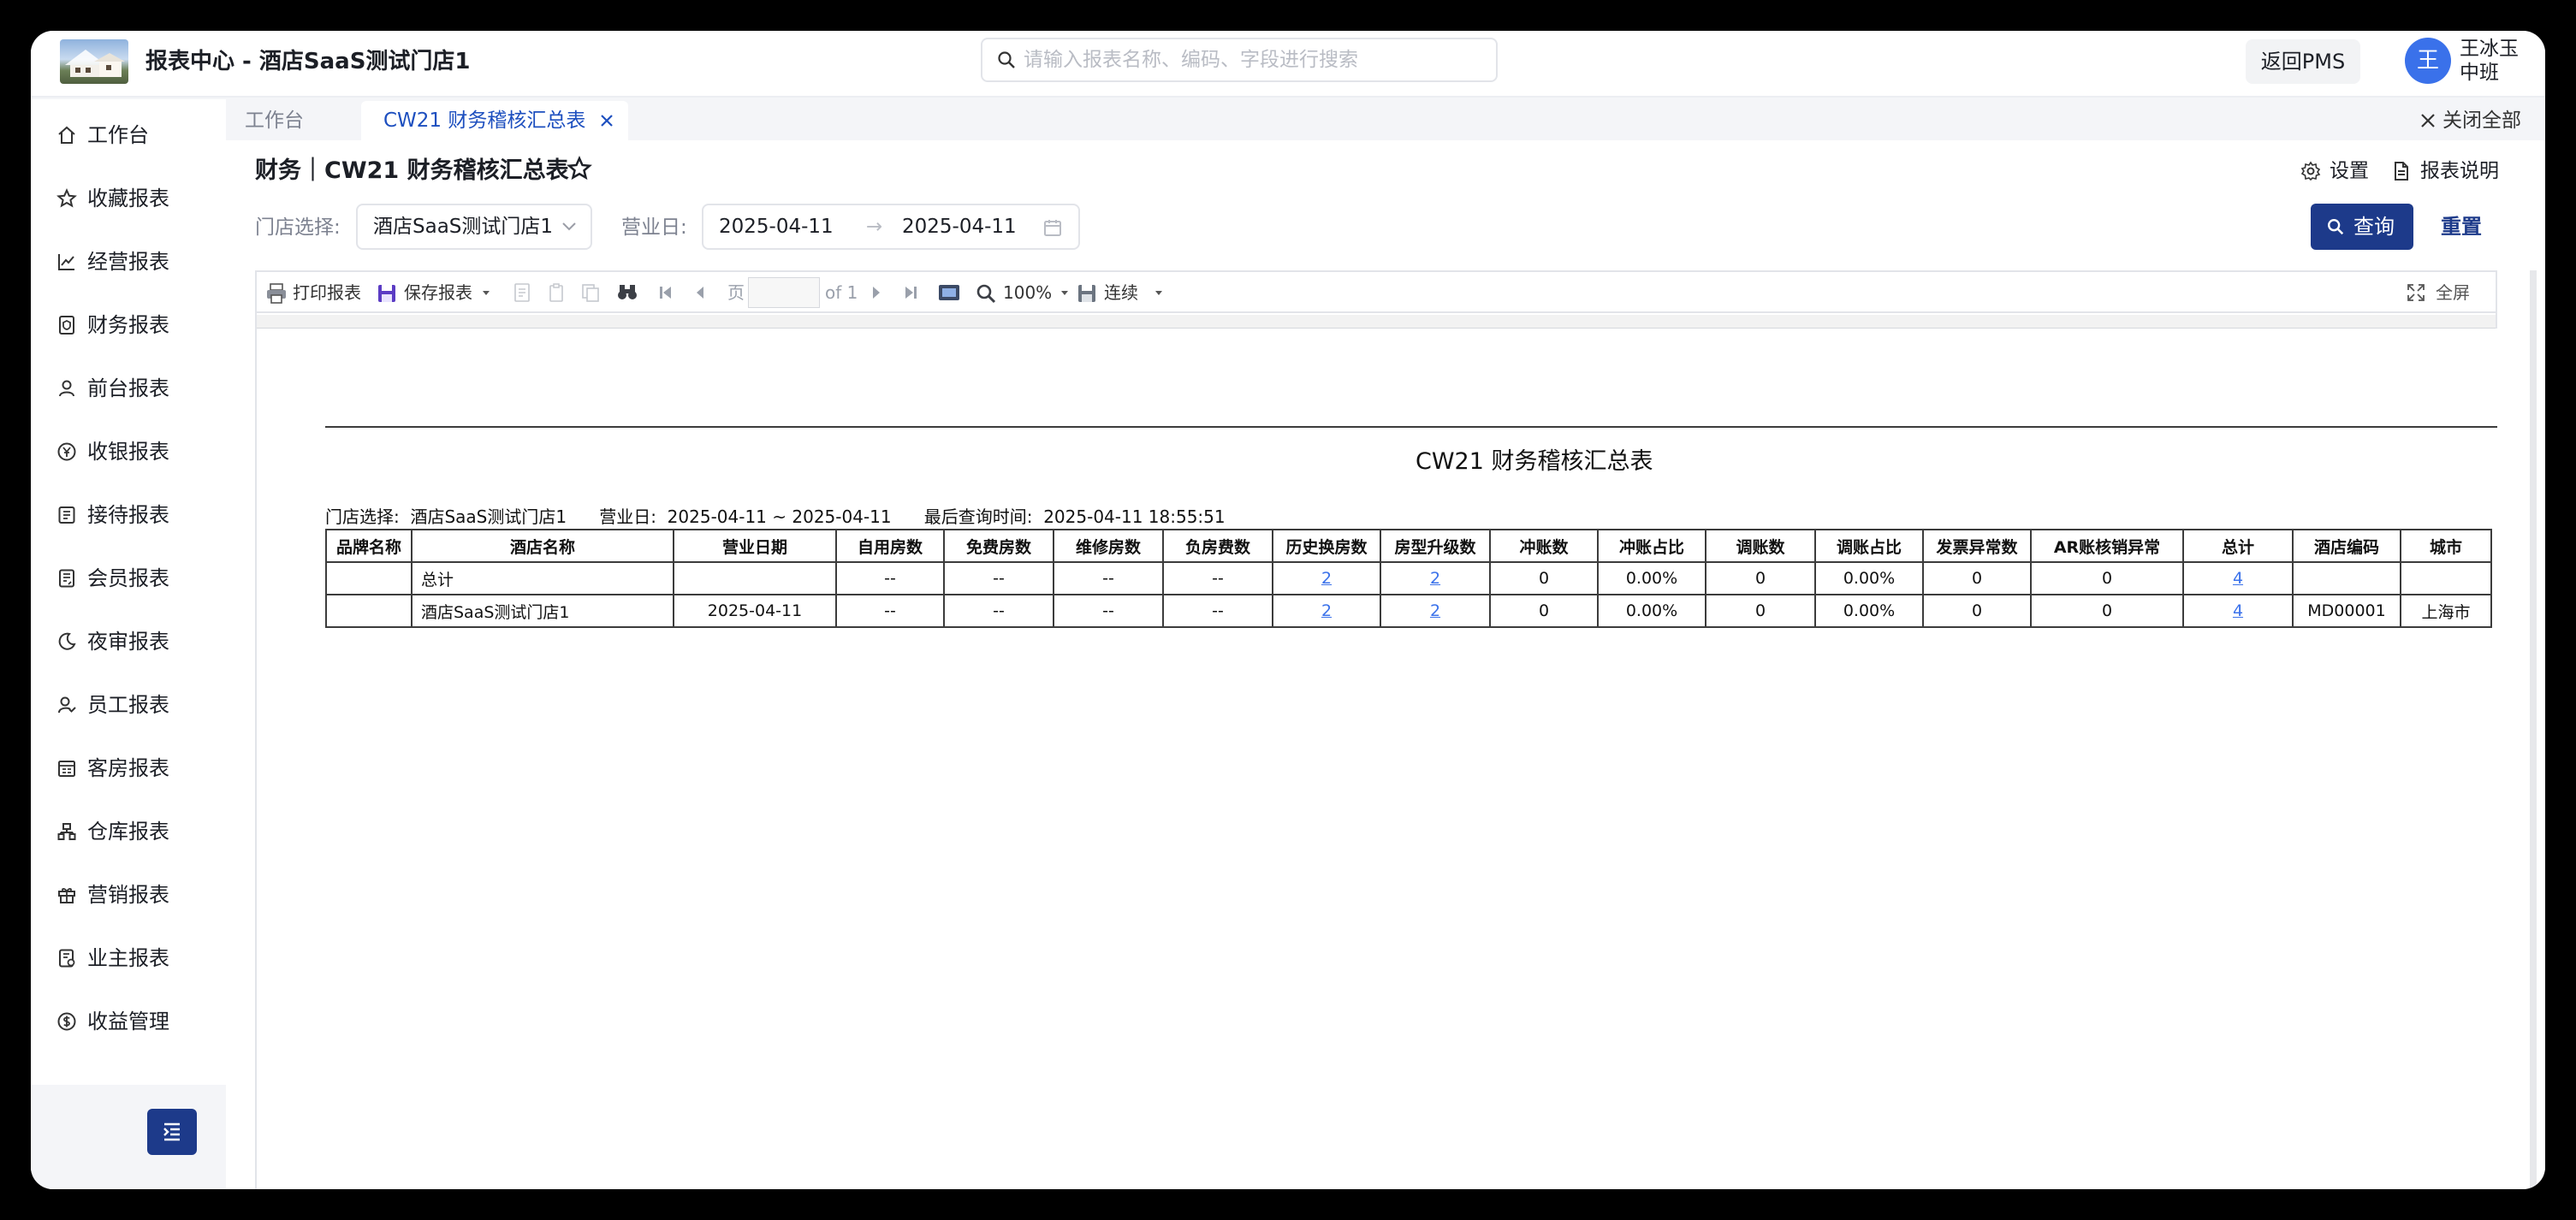 The width and height of the screenshot is (2576, 1220). I want to click on report-title: CW21 财务稽核汇总表, so click(1534, 461).